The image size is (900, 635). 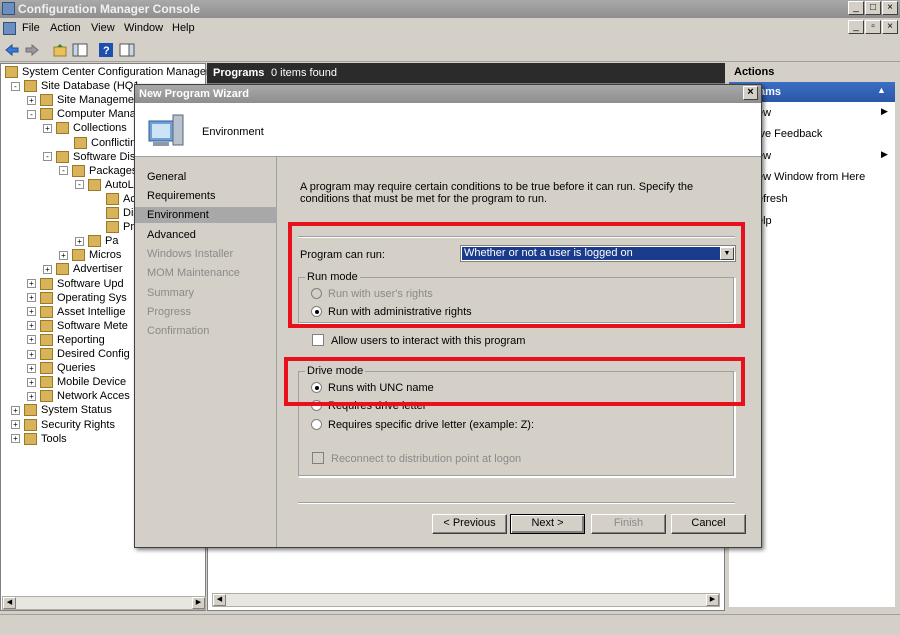 I want to click on program-can-run-label: Program can run:, so click(x=342, y=255).